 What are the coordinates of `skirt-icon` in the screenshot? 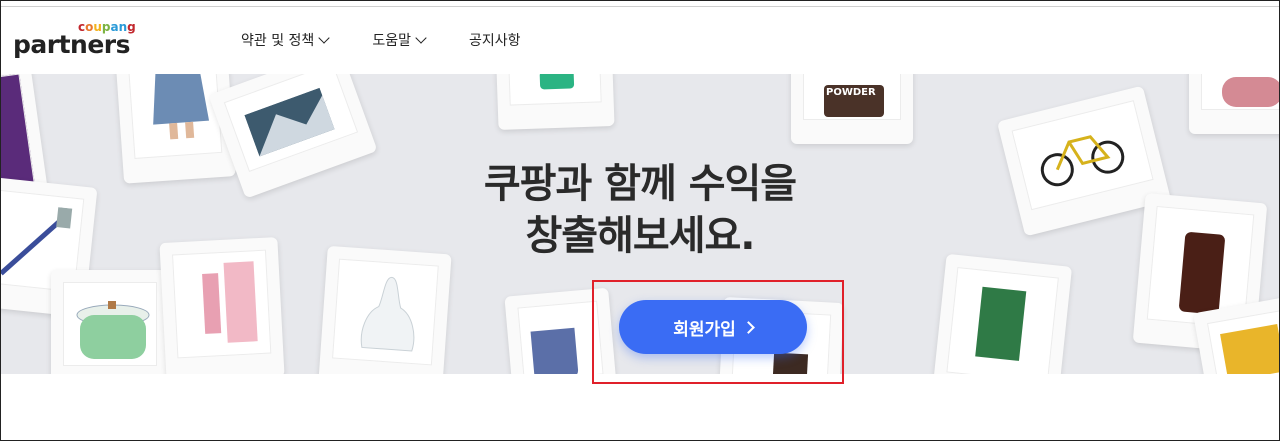 It's located at (181, 107).